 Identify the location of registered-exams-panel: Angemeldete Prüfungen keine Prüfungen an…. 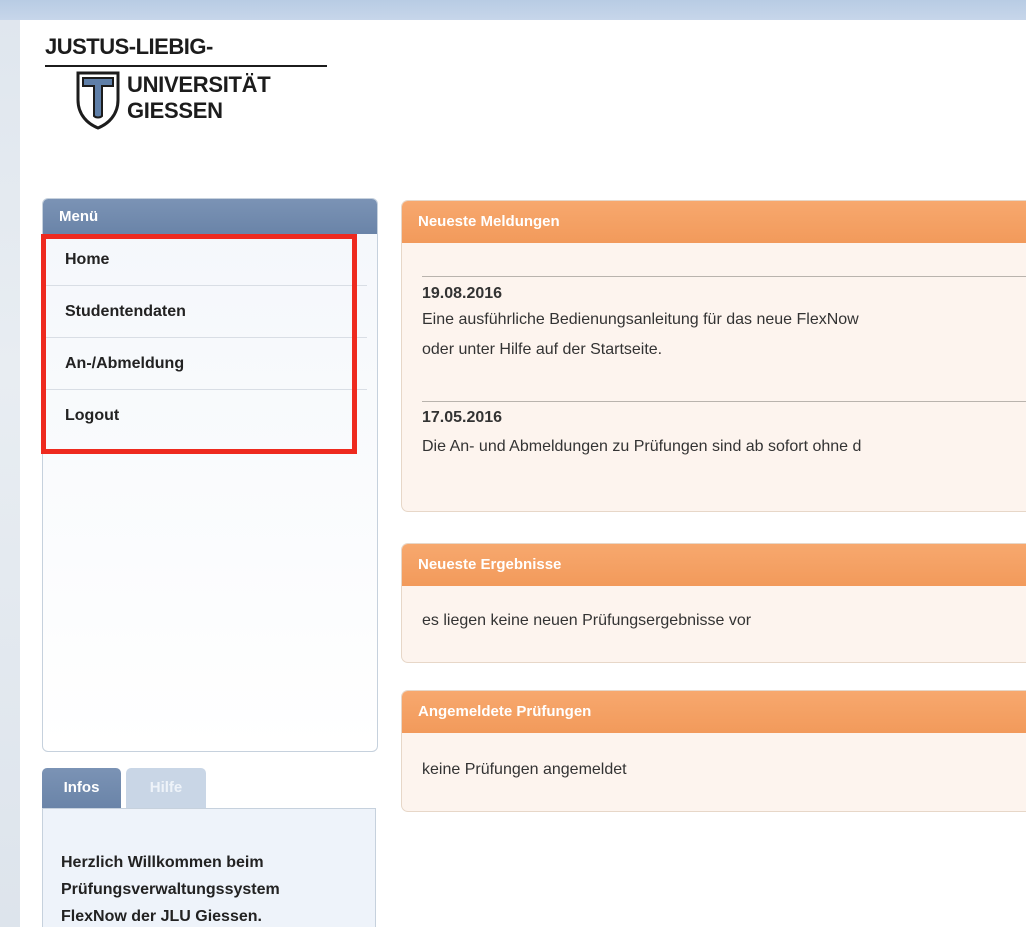
(713, 751).